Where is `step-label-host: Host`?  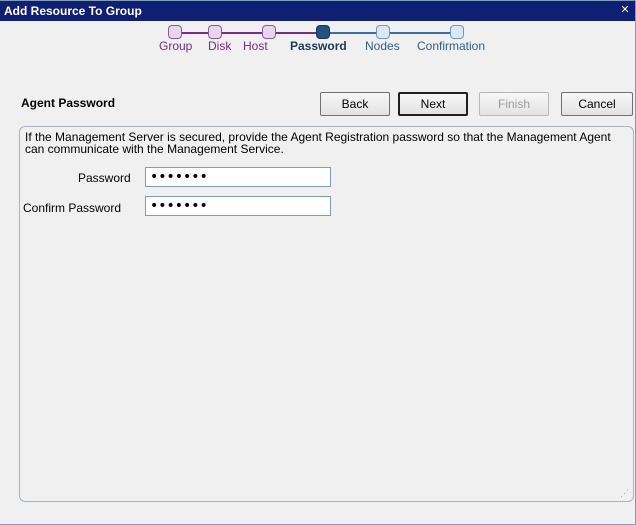 step-label-host: Host is located at coordinates (255, 46).